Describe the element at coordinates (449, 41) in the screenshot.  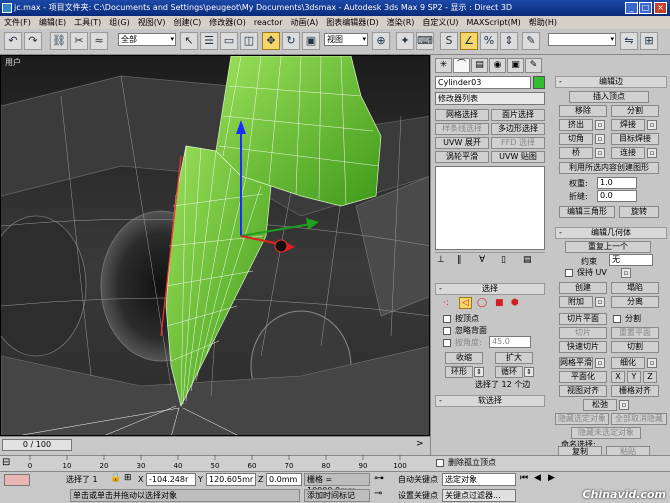
I see `snap-toggle-icon: S` at that location.